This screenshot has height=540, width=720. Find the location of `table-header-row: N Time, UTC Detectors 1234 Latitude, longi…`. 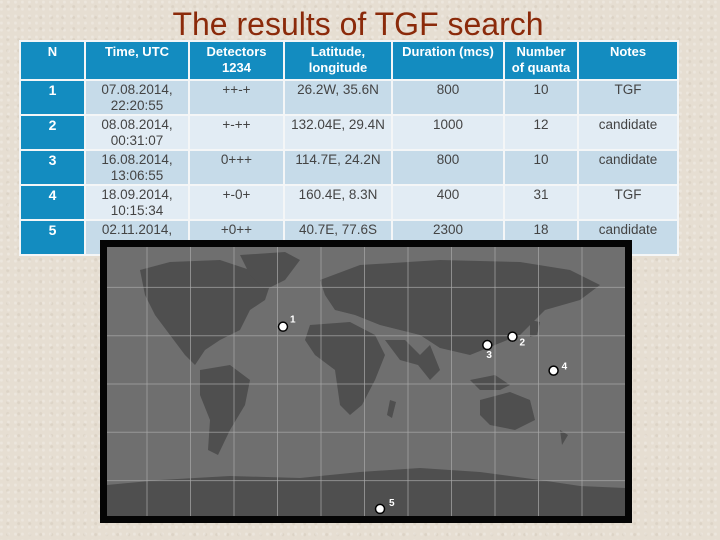

table-header-row: N Time, UTC Detectors 1234 Latitude, longi… is located at coordinates (349, 60).